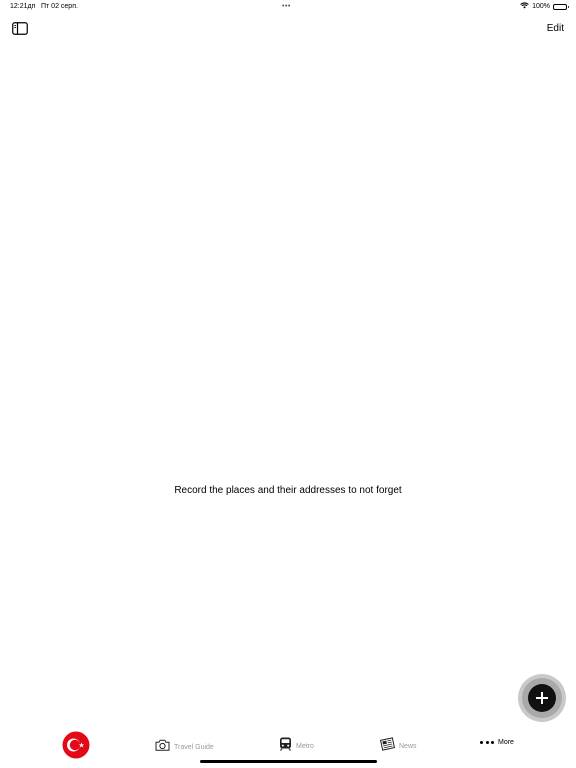 The width and height of the screenshot is (576, 768). Describe the element at coordinates (497, 742) in the screenshot. I see `tab-more: More` at that location.